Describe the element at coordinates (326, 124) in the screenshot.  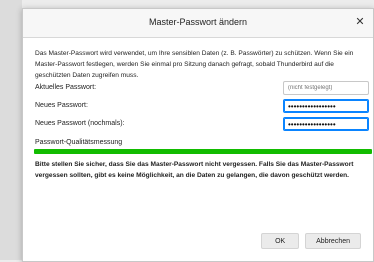
I see `new-password-confirm-input` at that location.